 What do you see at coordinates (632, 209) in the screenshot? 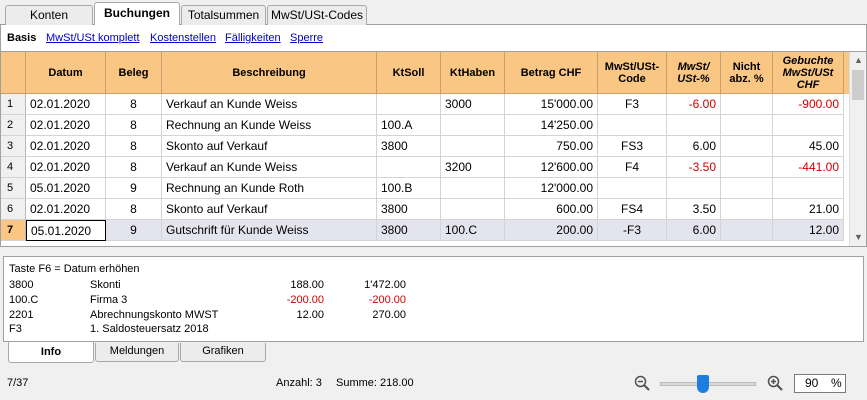
I see `cell-mwst-code: FS4` at bounding box center [632, 209].